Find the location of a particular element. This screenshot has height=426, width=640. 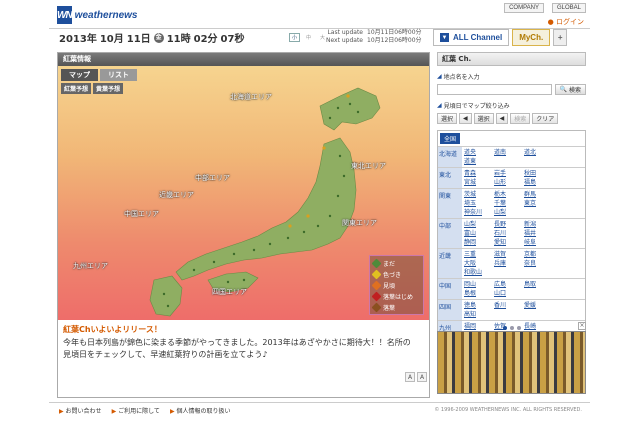

font-increase-button: A is located at coordinates (422, 377).